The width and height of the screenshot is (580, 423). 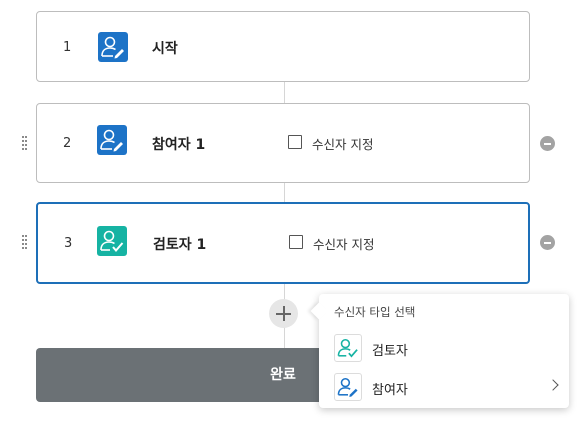 I want to click on step-title: 검토자 1, so click(x=180, y=245).